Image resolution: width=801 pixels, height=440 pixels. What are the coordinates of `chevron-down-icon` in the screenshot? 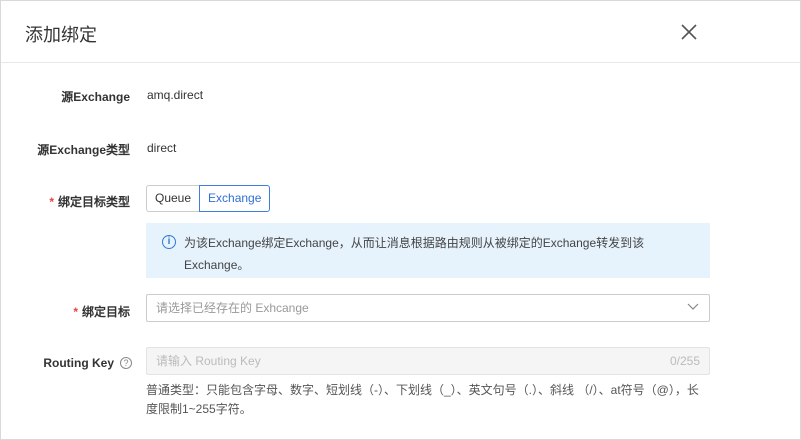 It's located at (693, 306).